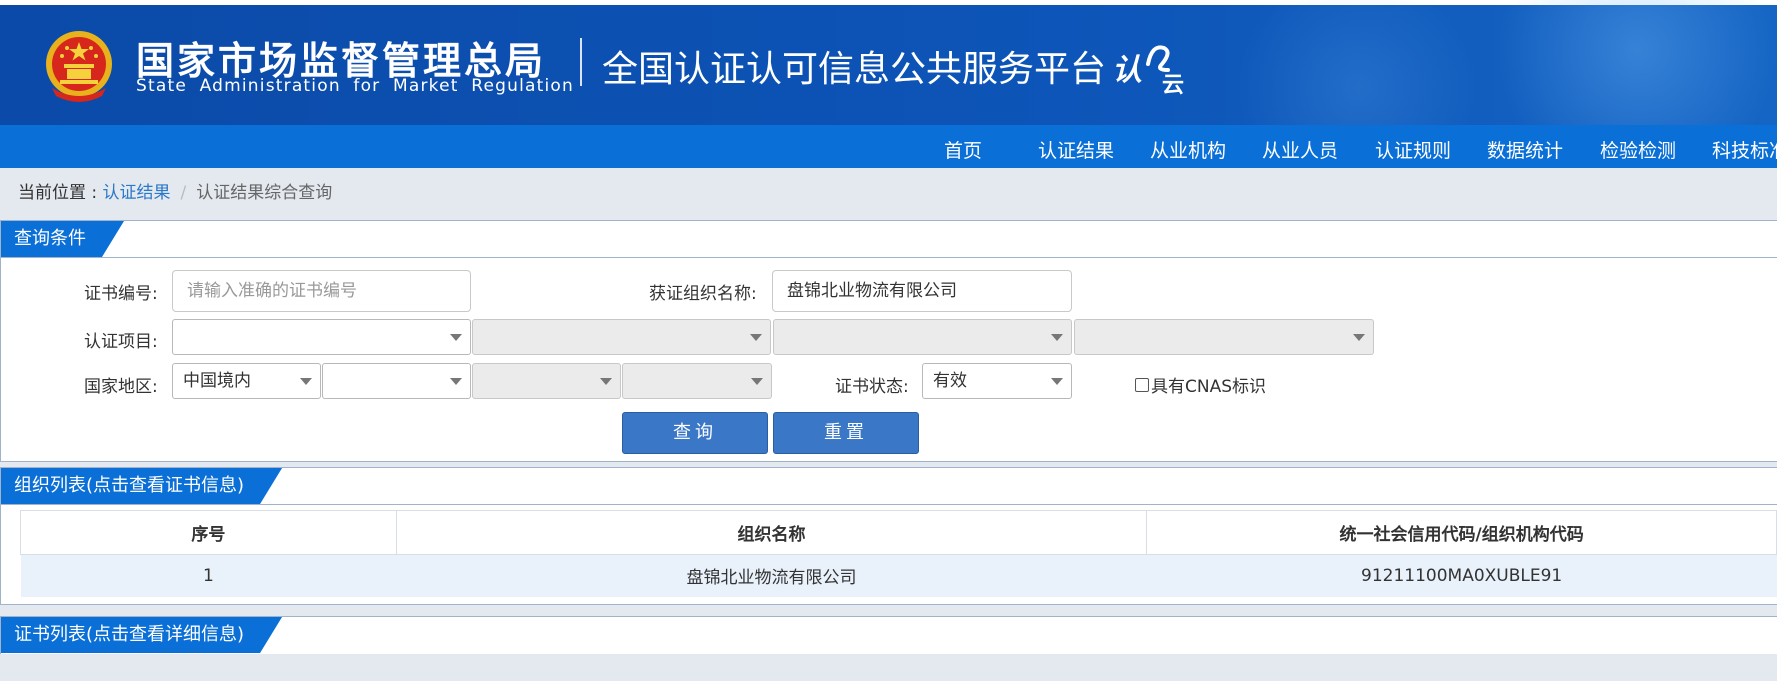  What do you see at coordinates (141, 635) in the screenshot?
I see `cert-list-panel-tab: 证书列表(点击查看详细信息)` at bounding box center [141, 635].